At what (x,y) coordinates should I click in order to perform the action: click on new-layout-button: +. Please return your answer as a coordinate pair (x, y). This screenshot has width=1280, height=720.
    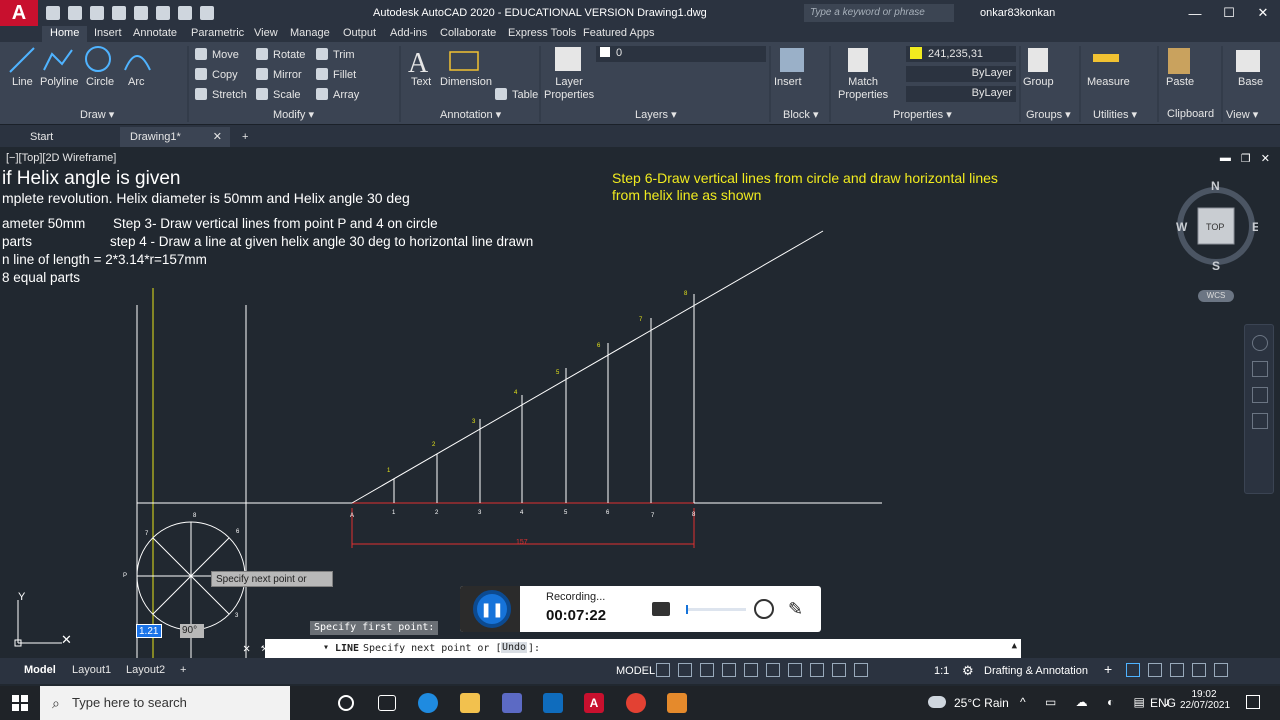
    Looking at the image, I should click on (183, 670).